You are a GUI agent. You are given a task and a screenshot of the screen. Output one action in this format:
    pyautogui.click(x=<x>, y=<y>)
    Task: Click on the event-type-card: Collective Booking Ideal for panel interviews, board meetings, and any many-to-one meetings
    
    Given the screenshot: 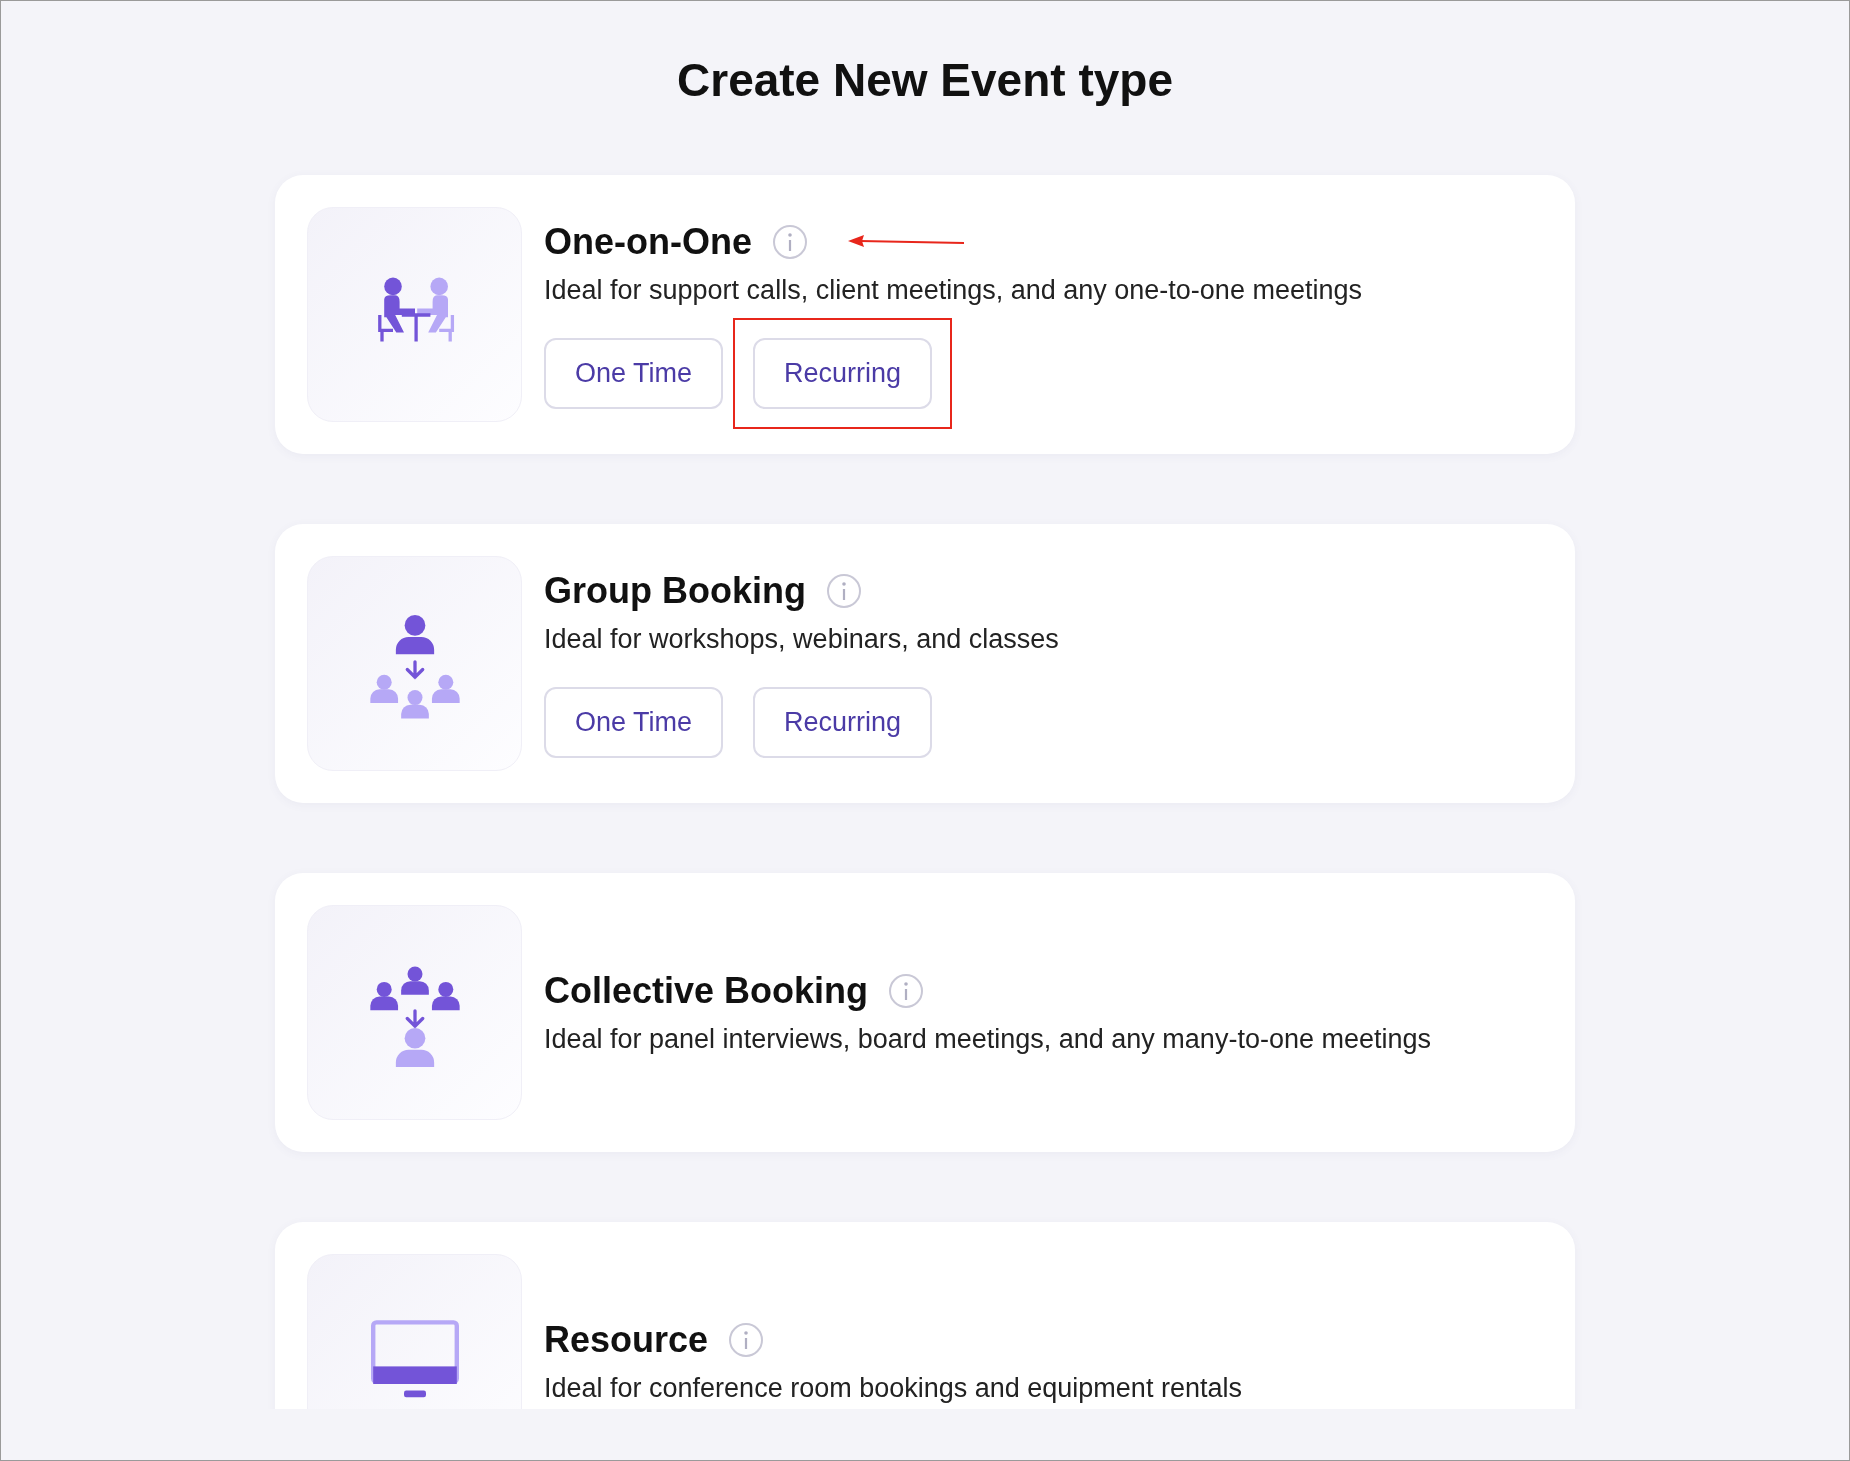 What is the action you would take?
    pyautogui.click(x=925, y=1012)
    